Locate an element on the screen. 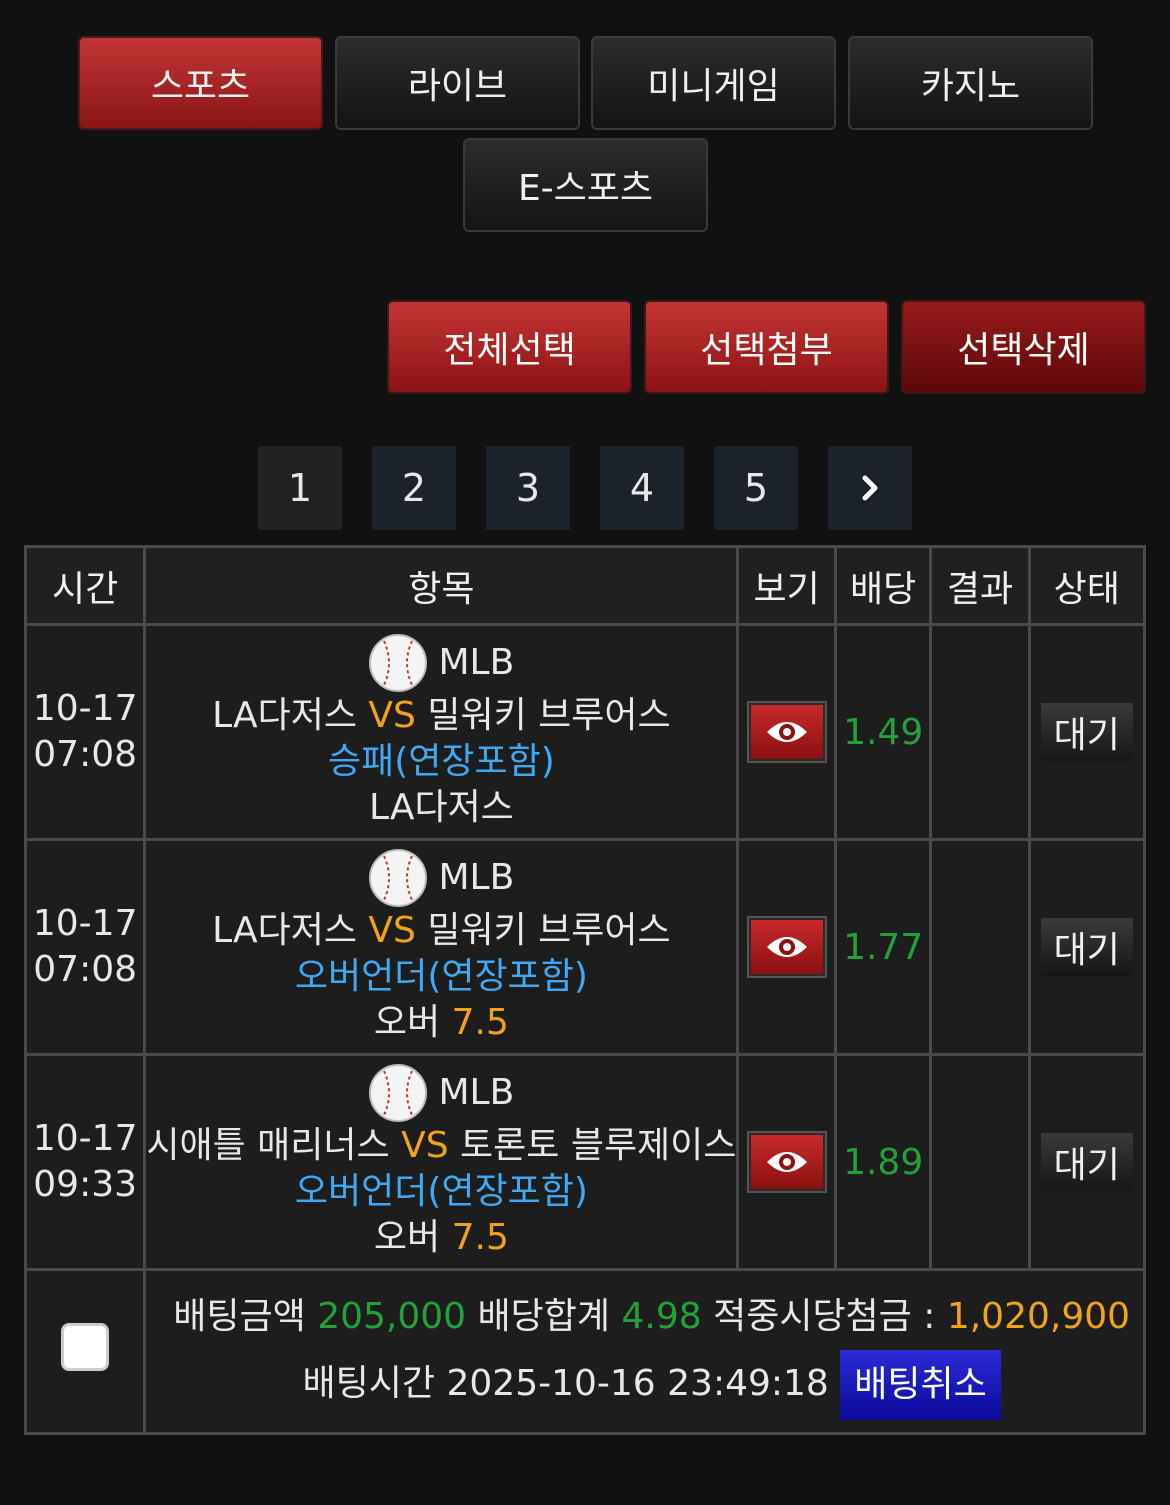  row-item-cell: MLB LA다저스 VS 밀워키 브루어스 승패(연장포함) LA다저스 is located at coordinates (441, 732).